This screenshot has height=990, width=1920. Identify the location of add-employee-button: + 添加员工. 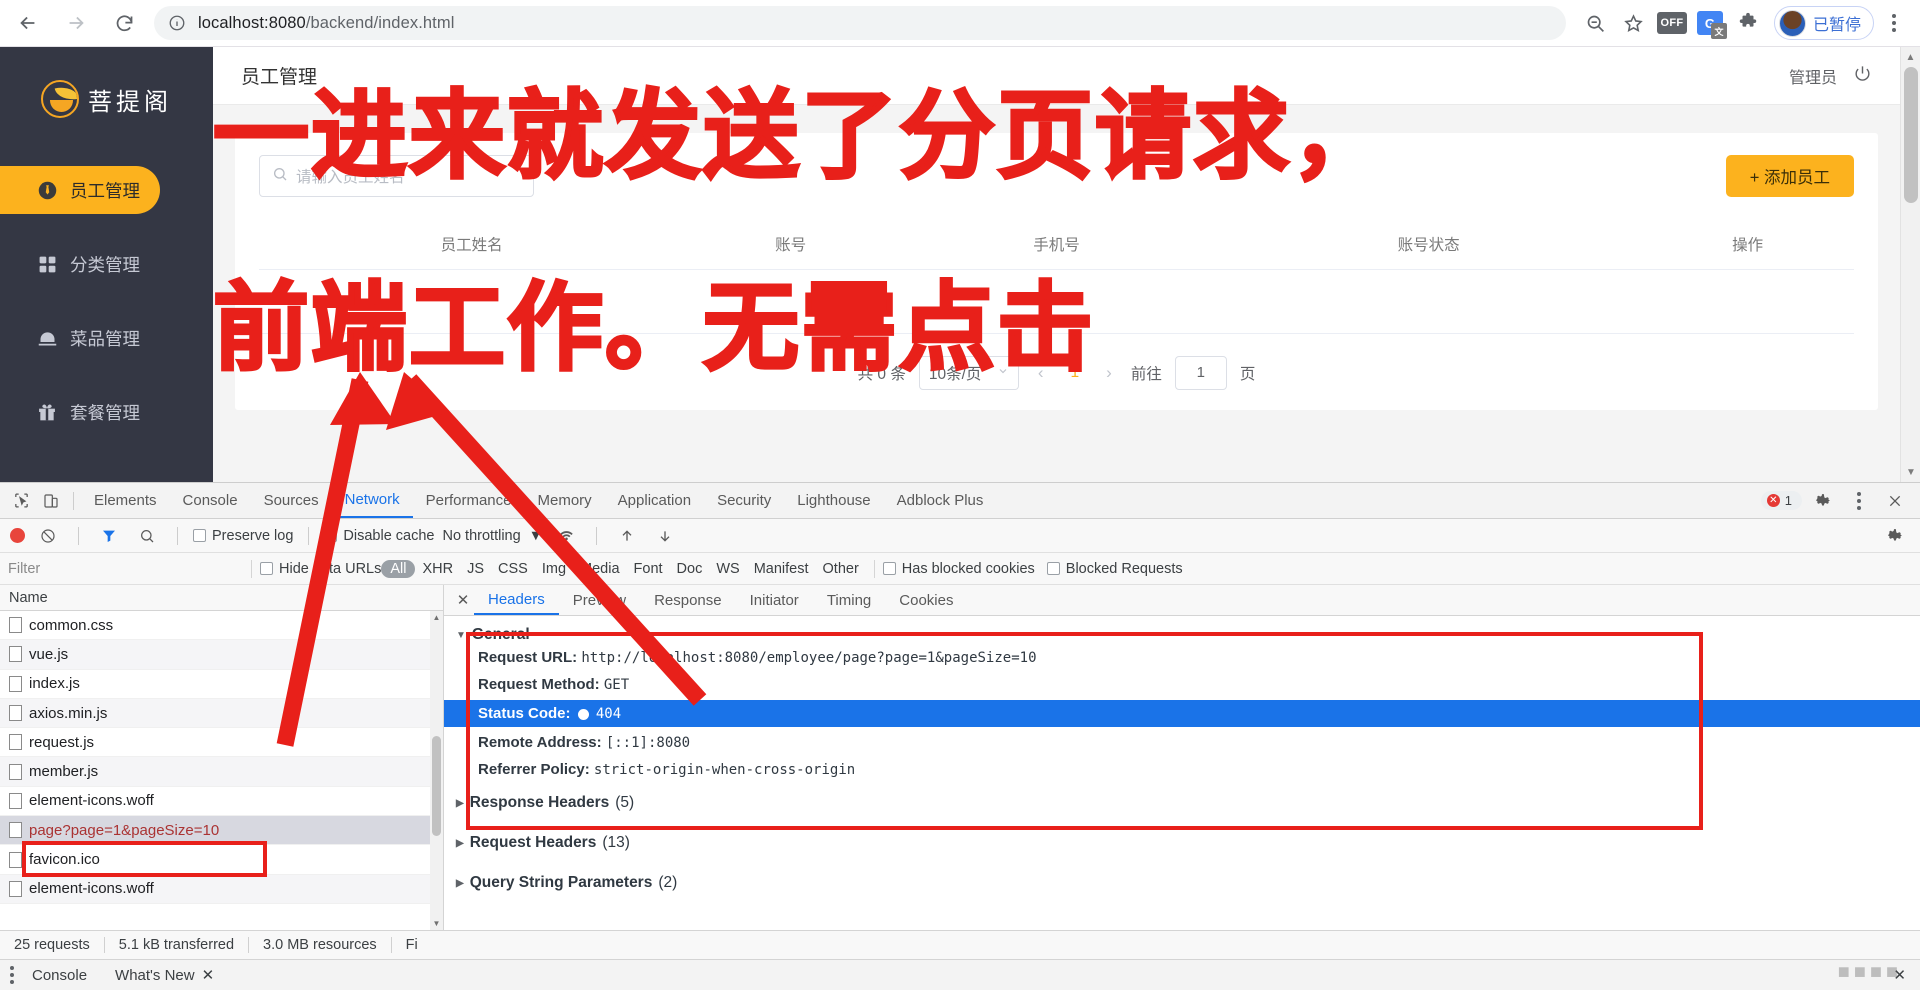
(1789, 176).